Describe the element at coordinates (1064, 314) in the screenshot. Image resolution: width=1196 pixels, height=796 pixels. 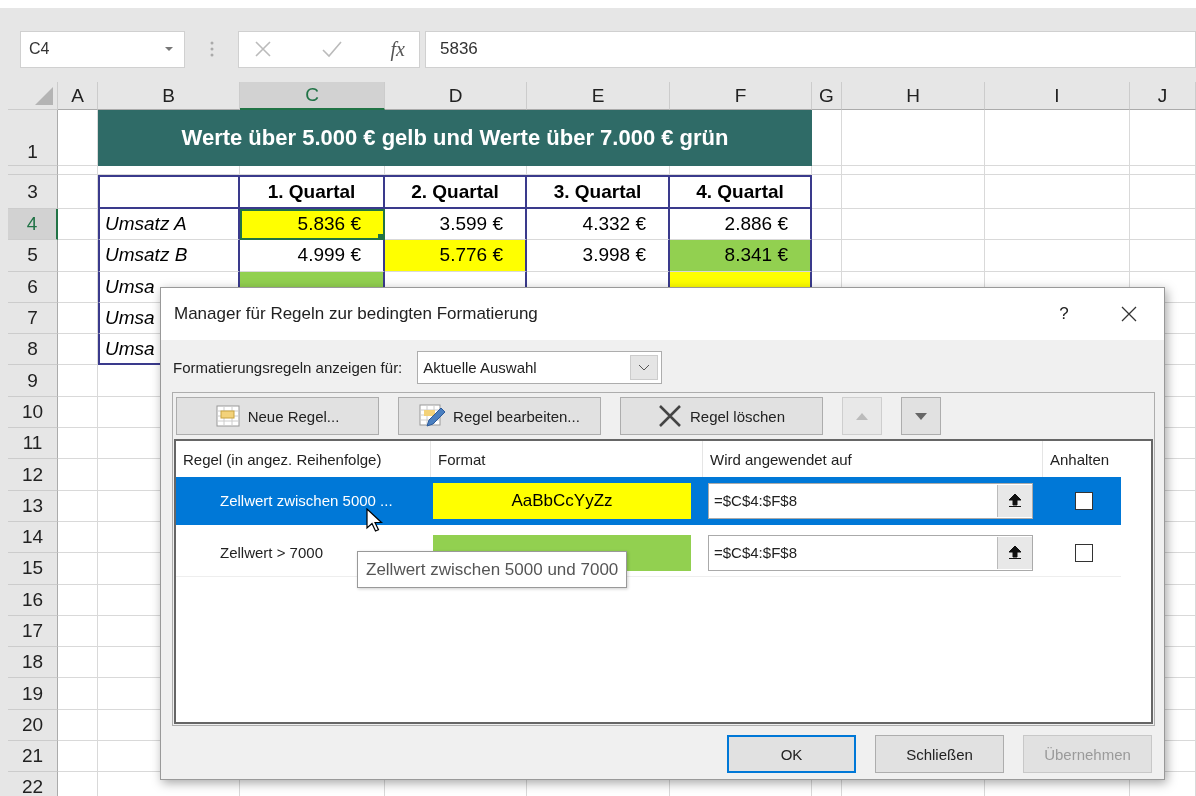
I see `help-button: ?` at that location.